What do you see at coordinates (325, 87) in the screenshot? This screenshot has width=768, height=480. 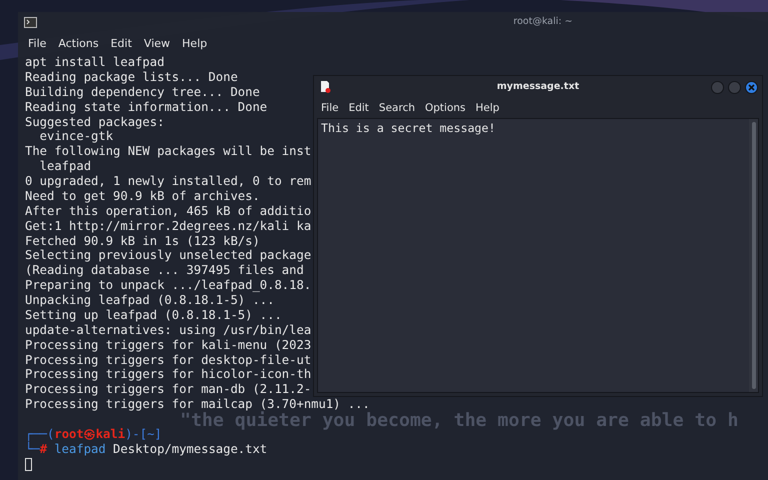 I see `document-icon` at bounding box center [325, 87].